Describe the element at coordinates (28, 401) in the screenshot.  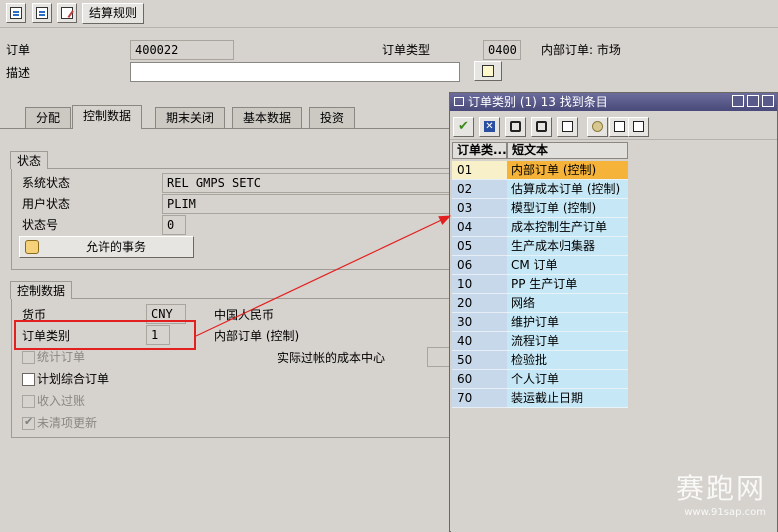
I see `revenue-posting-checkbox` at that location.